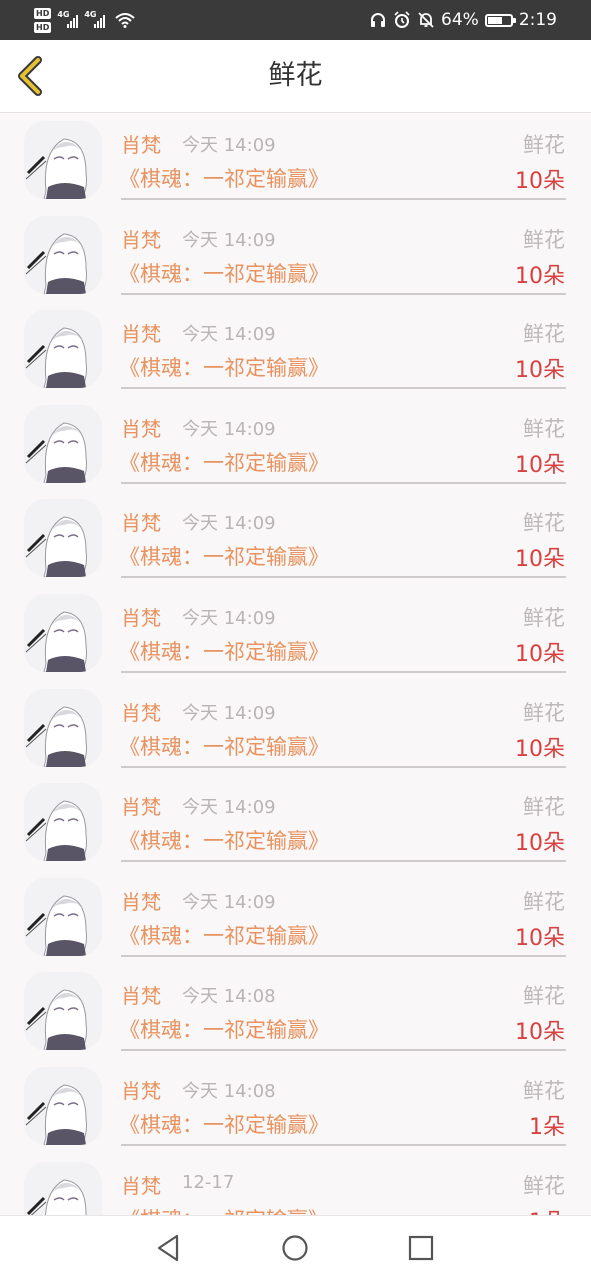  I want to click on battery-icon, so click(500, 20).